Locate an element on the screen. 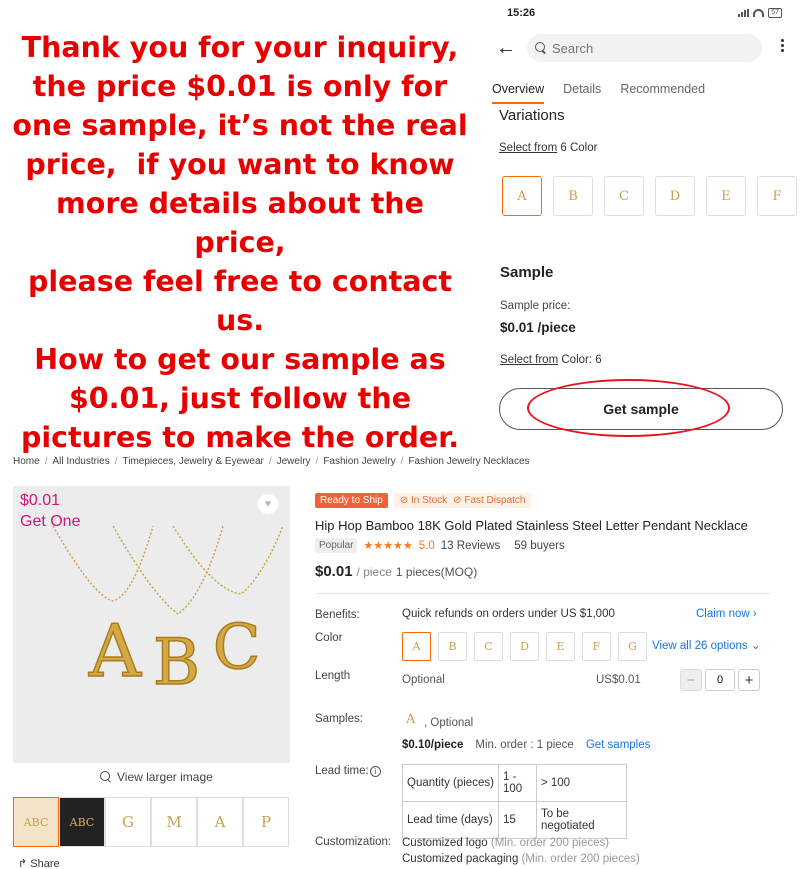 This screenshot has height=869, width=800. sample-title: Sample is located at coordinates (527, 272).